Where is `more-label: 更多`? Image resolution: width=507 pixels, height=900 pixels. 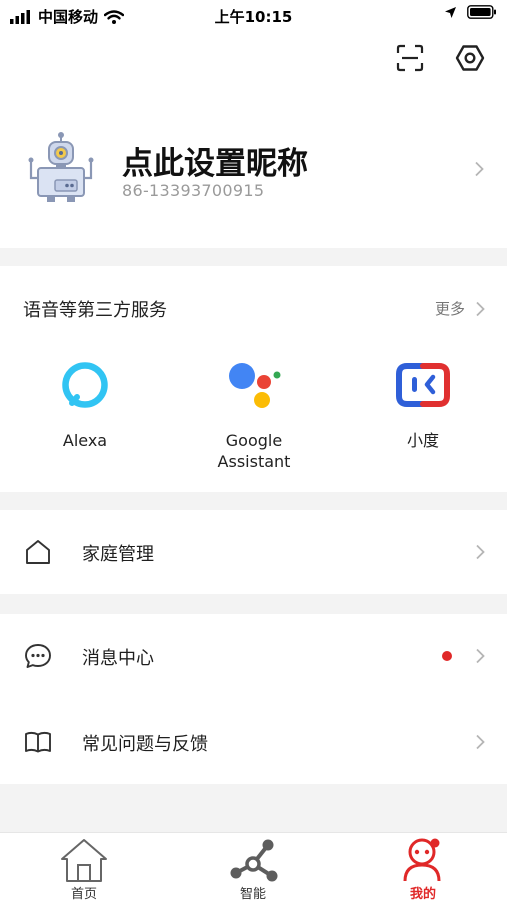
more-label: 更多 is located at coordinates (449, 309).